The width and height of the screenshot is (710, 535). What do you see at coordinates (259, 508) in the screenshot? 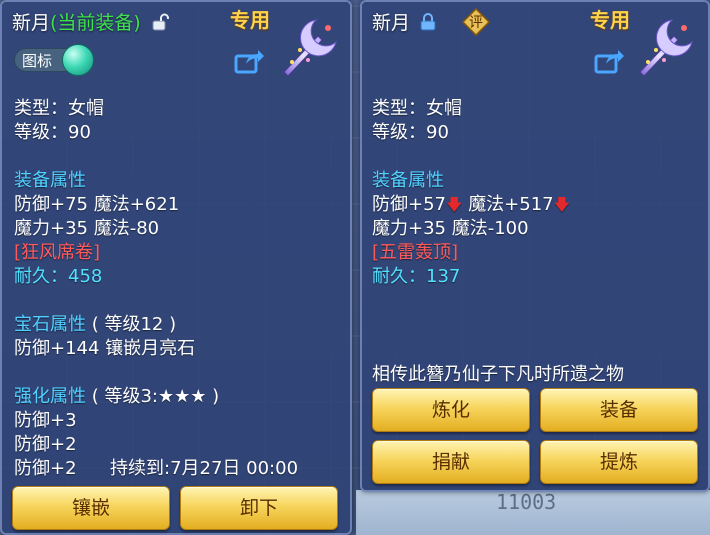
I see `unequip-button: 卸下` at bounding box center [259, 508].